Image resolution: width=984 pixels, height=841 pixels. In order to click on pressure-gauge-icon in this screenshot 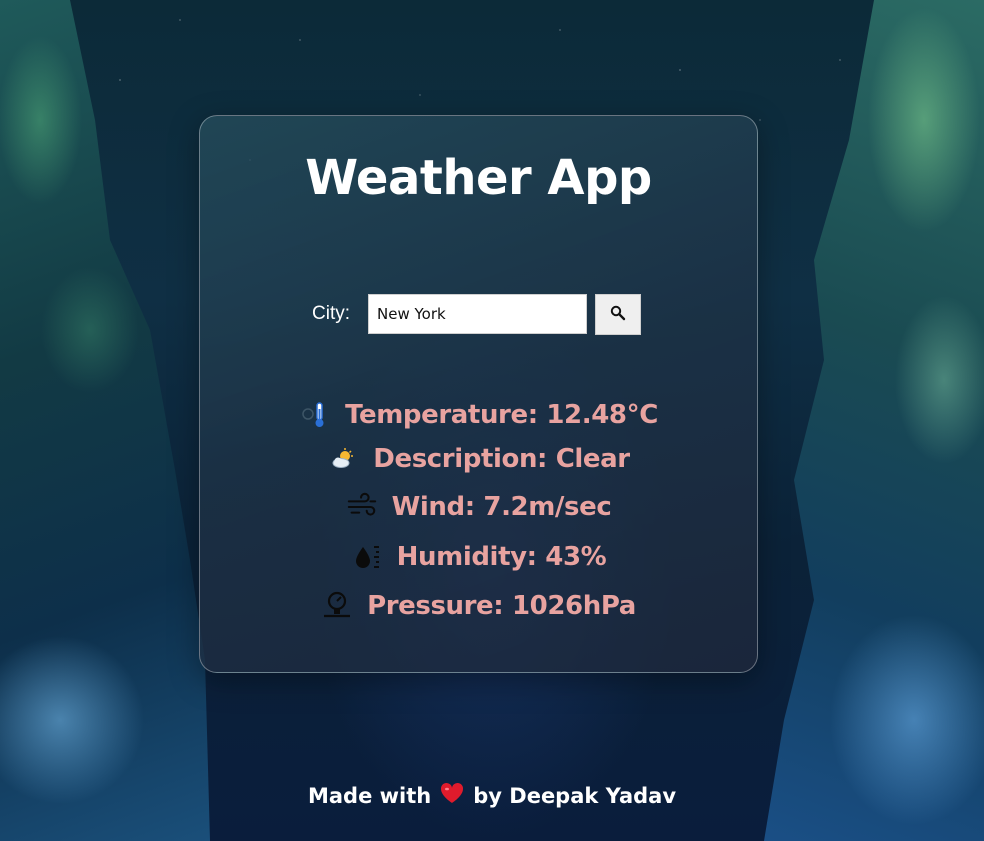, I will do `click(337, 606)`.